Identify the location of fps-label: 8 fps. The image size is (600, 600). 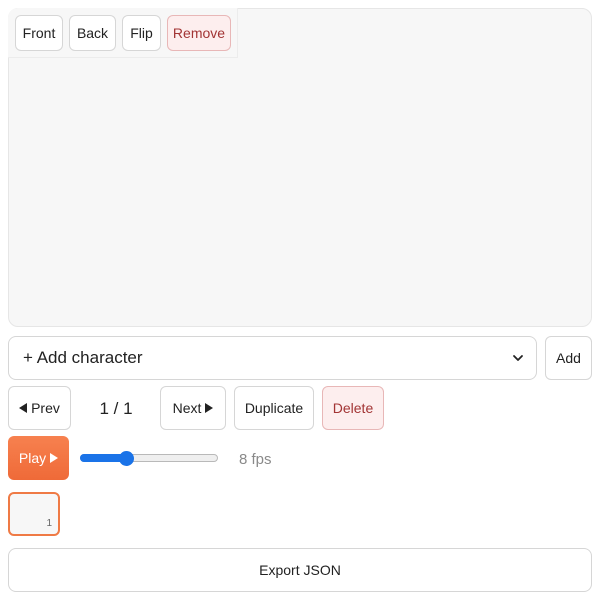
(255, 459).